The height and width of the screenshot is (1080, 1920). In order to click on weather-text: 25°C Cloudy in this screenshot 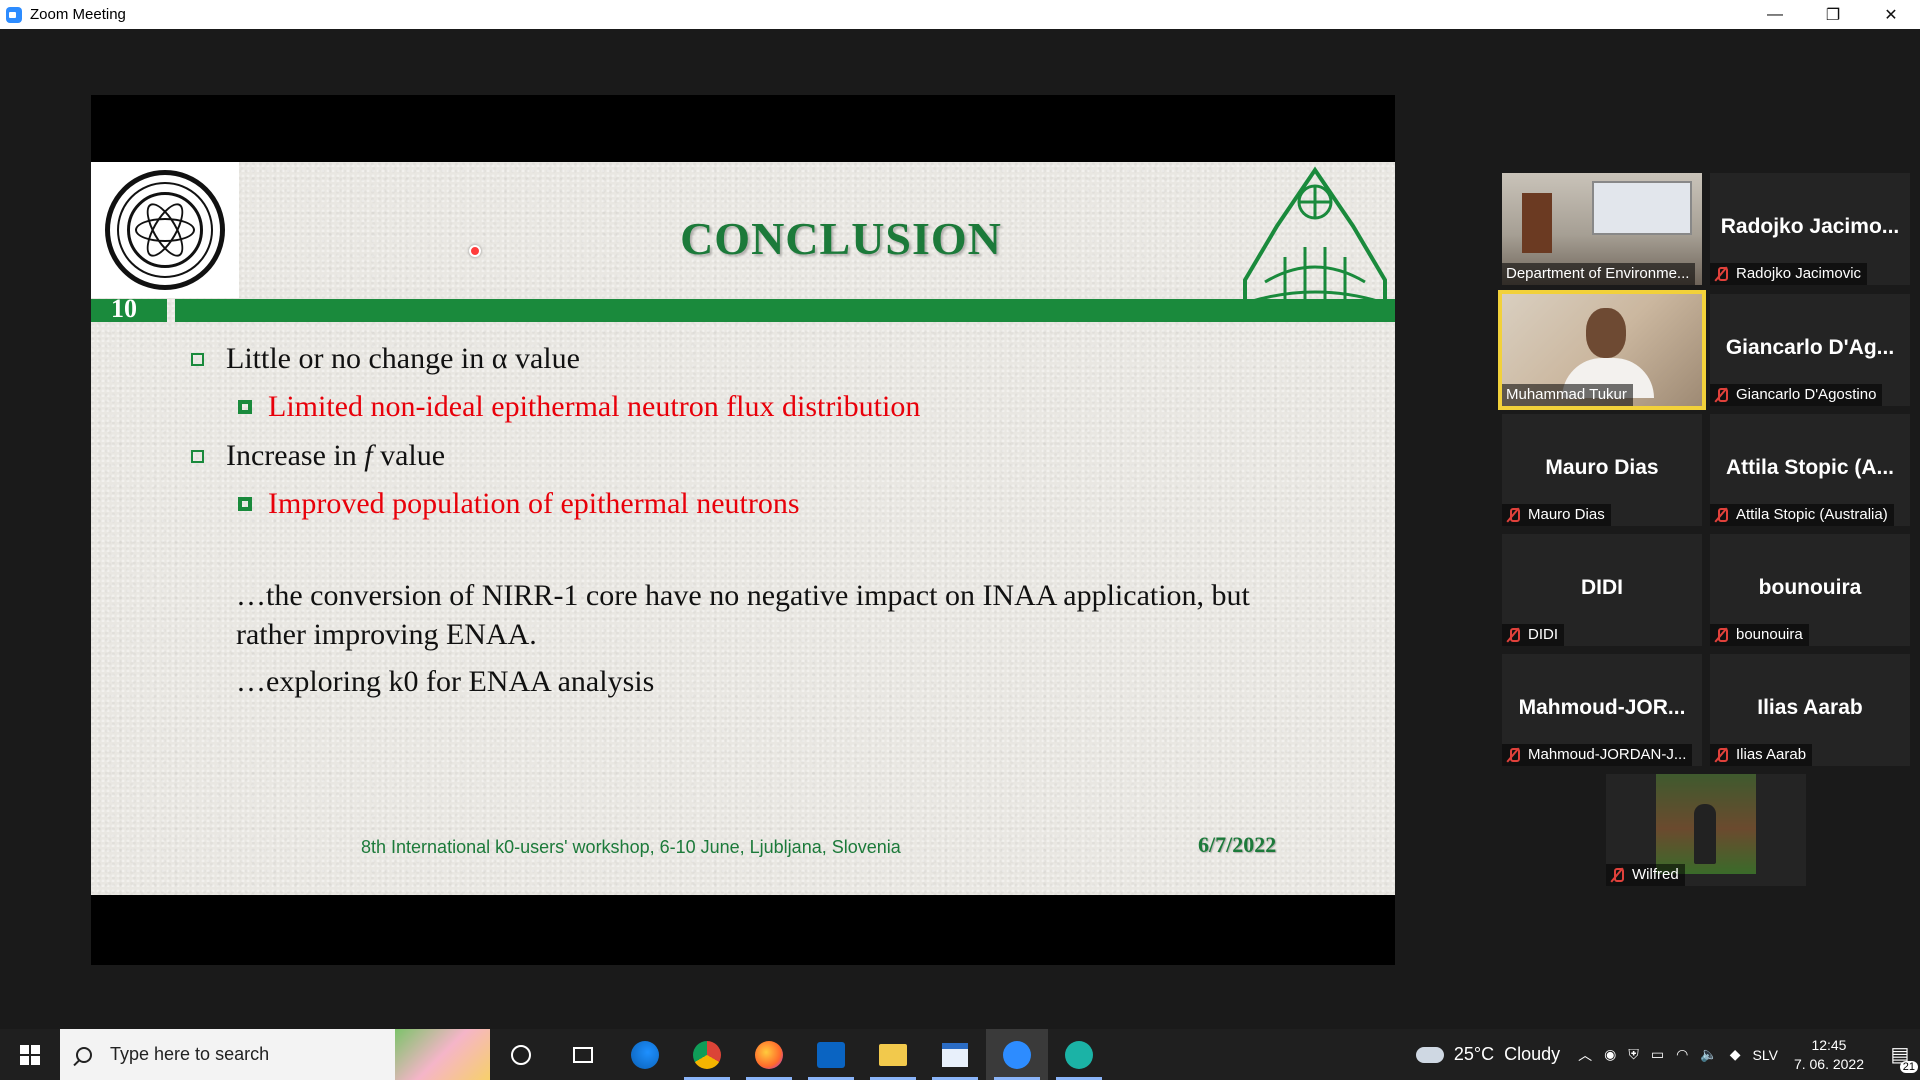, I will do `click(1507, 1054)`.